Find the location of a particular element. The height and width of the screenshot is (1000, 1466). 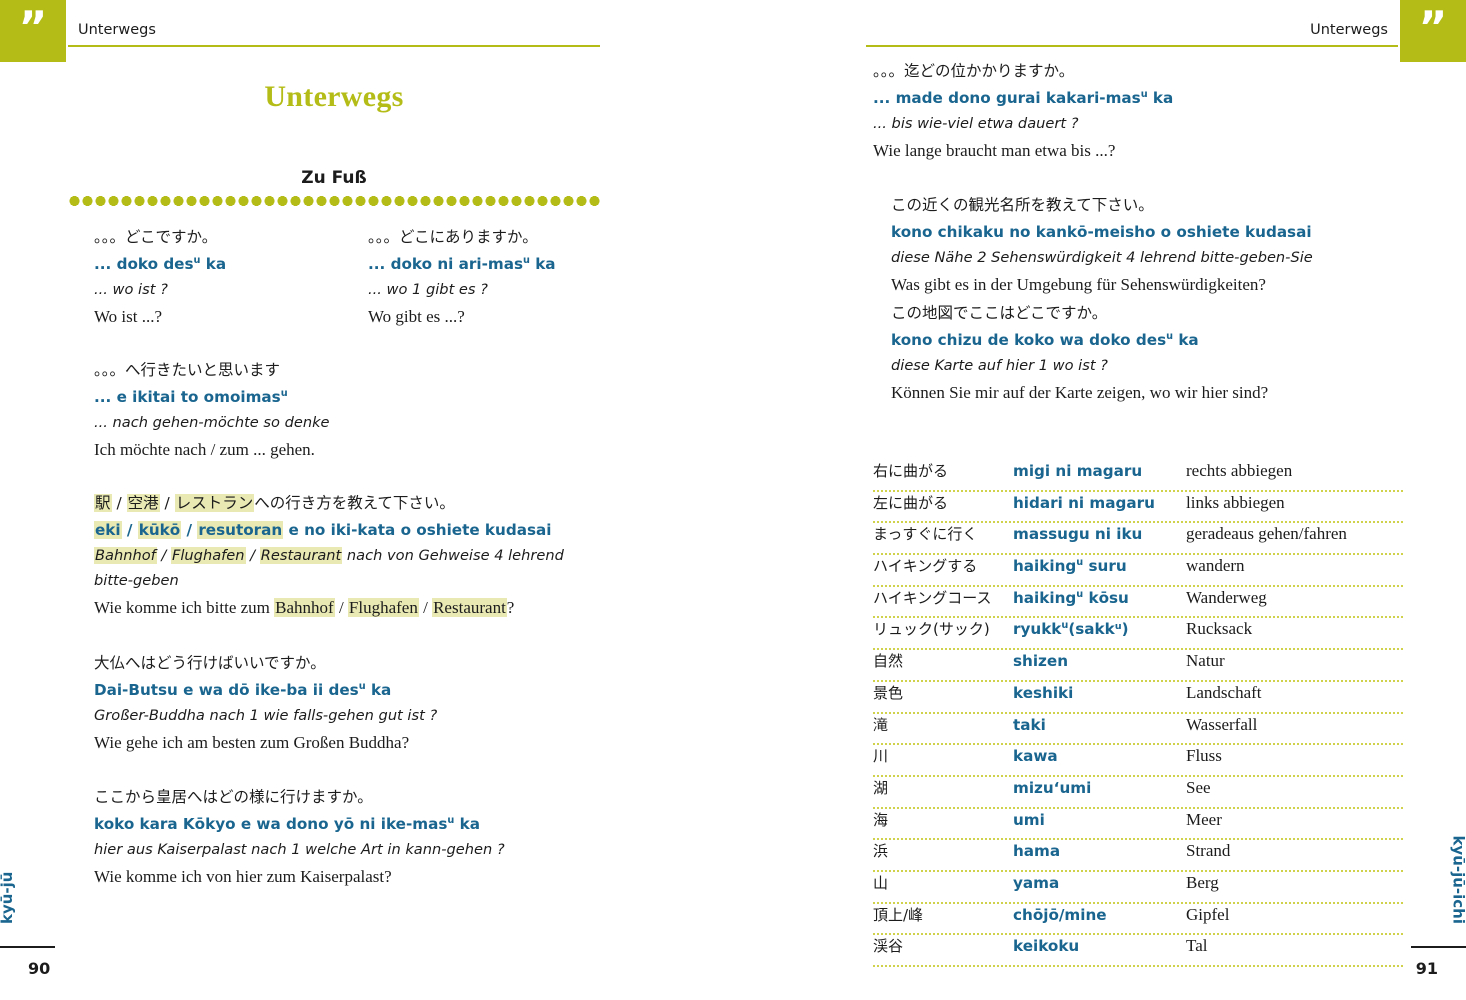

vocab-romaji: yama is located at coordinates (1036, 882).